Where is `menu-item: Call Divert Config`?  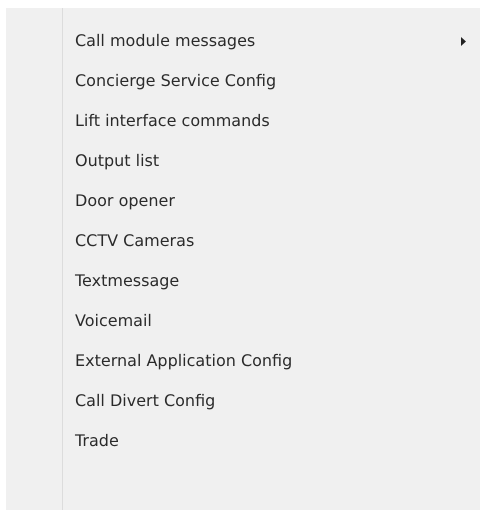
menu-item: Call Divert Config is located at coordinates (243, 401).